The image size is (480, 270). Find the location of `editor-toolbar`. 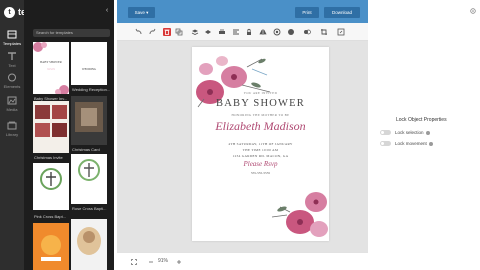

editor-toolbar is located at coordinates (242, 32).